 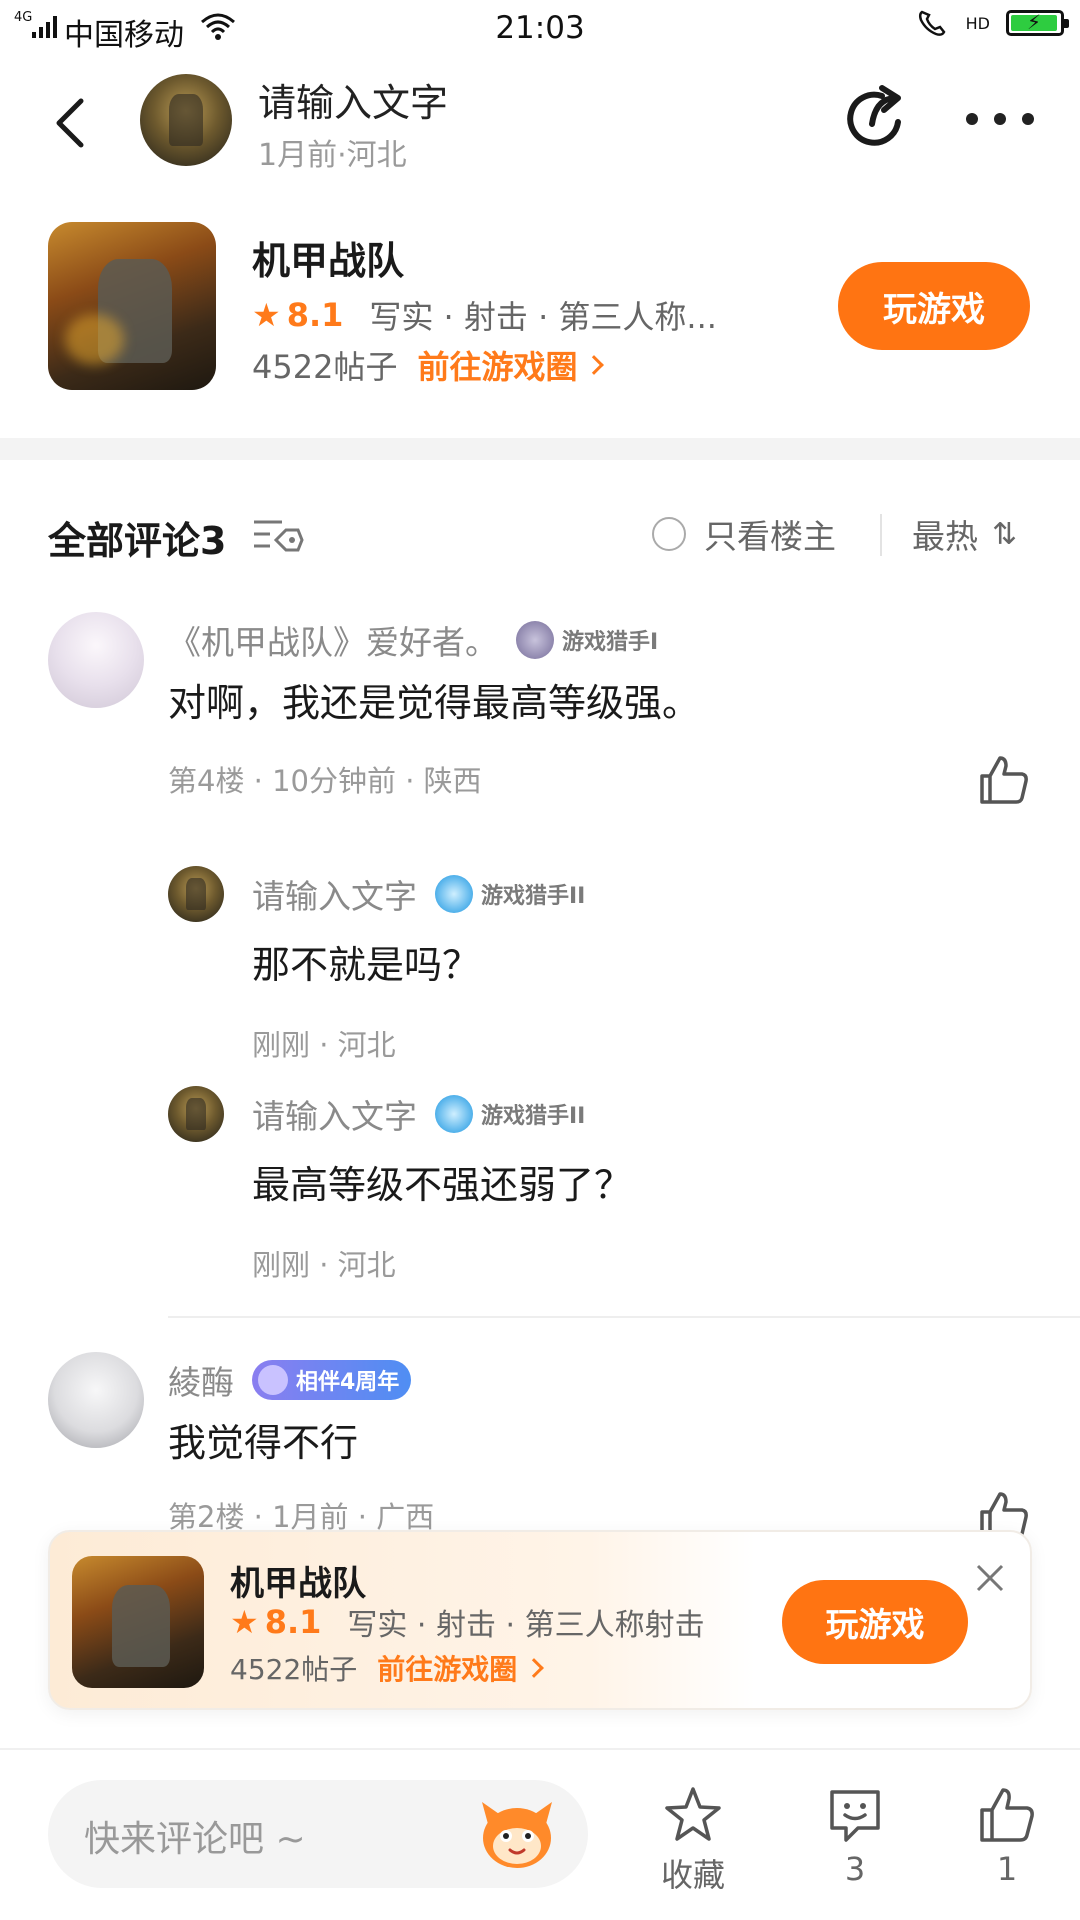 I want to click on op-only-toggle: 只看楼主, so click(x=744, y=534).